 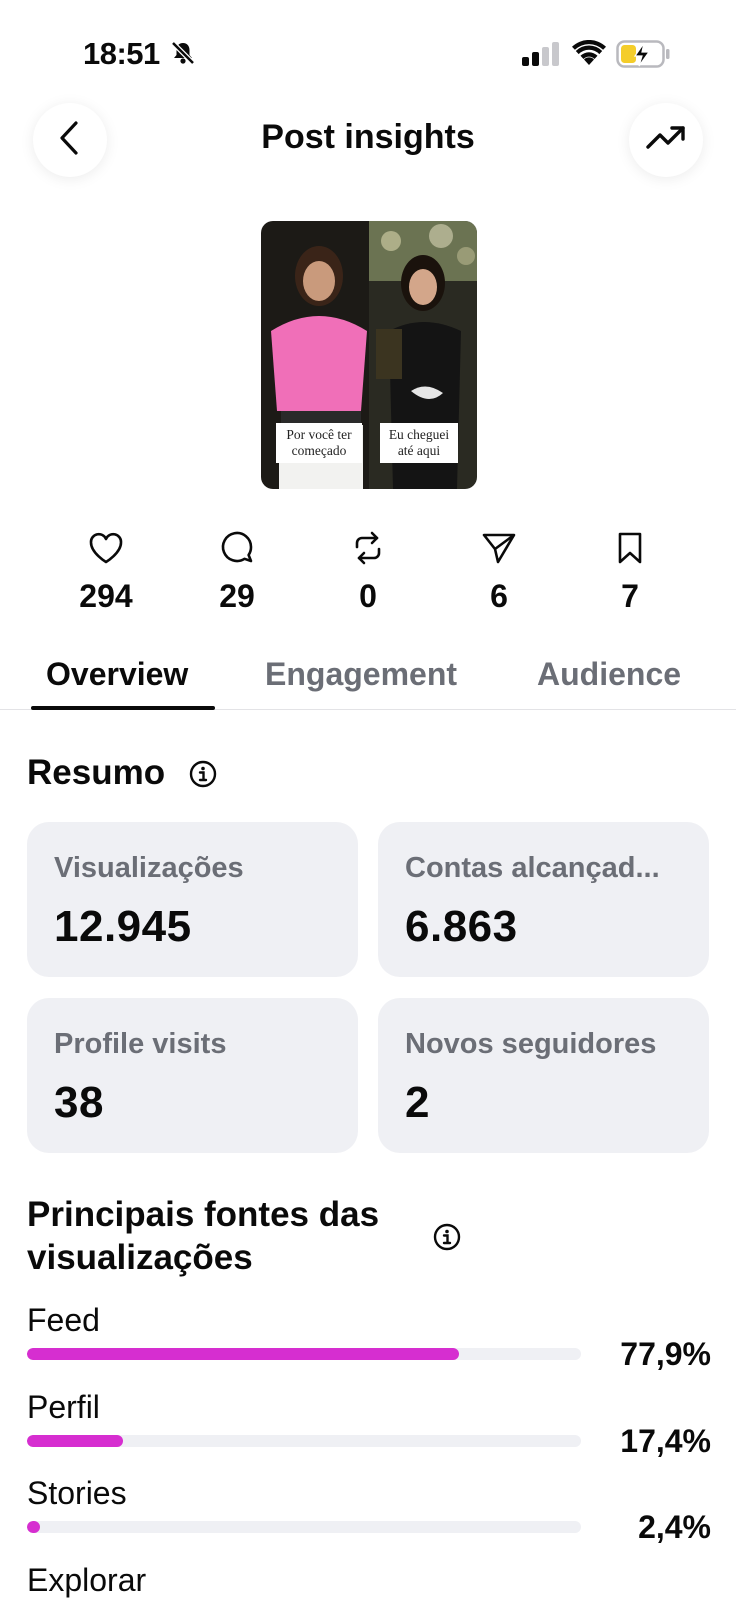 I want to click on reposts-count: 0, so click(x=368, y=596).